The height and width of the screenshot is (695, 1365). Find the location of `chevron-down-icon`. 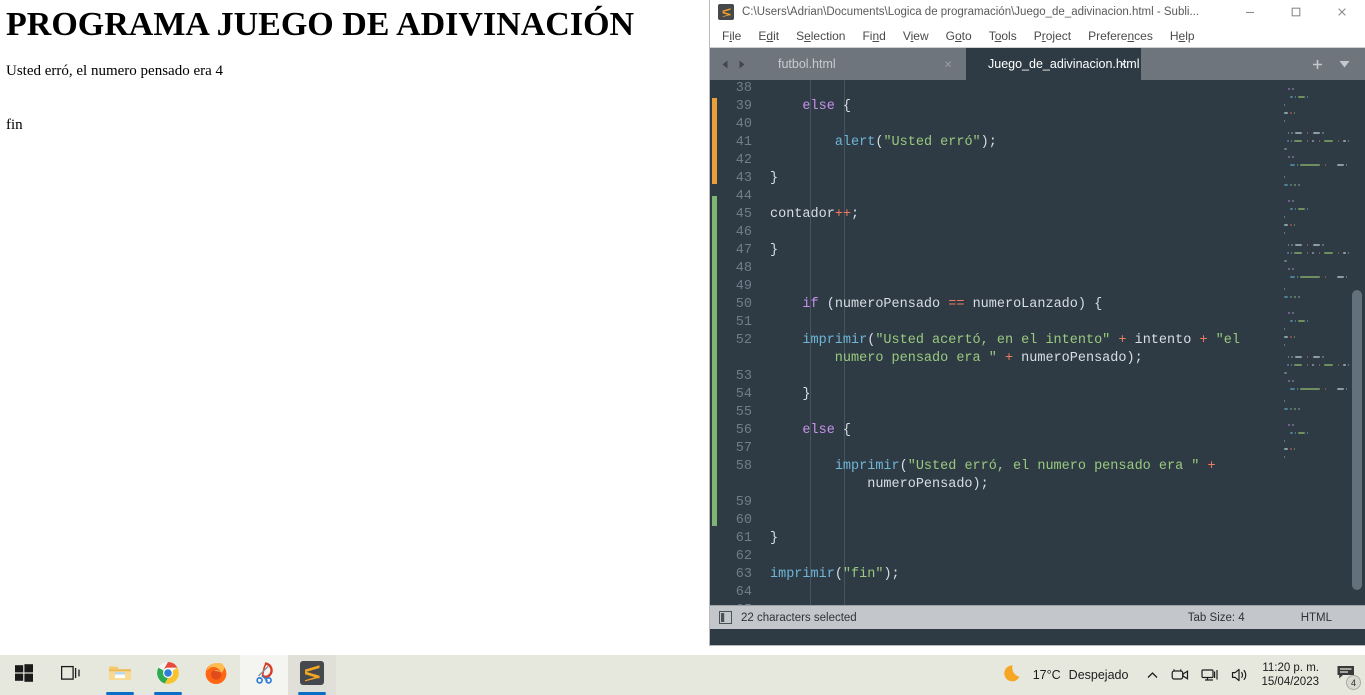

chevron-down-icon is located at coordinates (1344, 64).